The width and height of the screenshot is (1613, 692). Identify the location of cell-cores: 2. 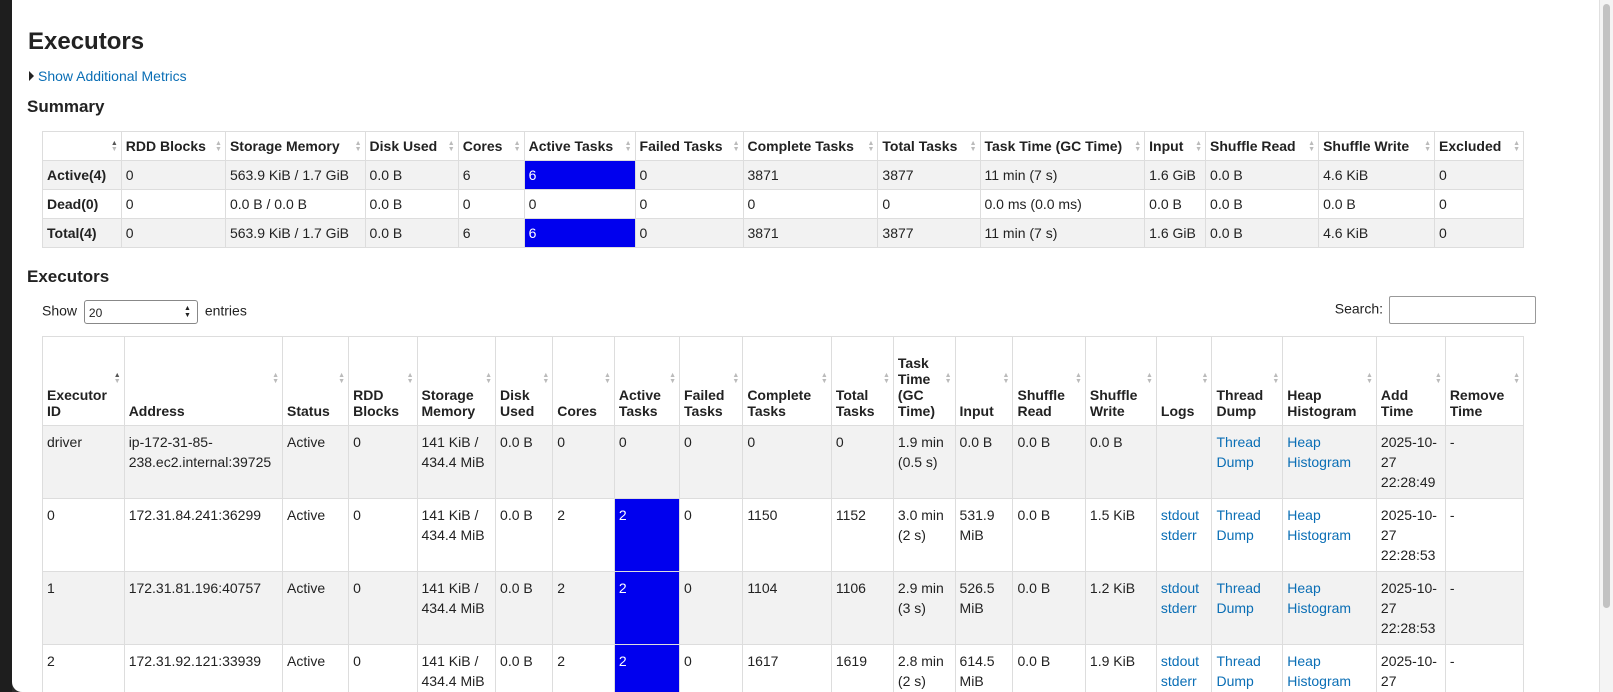
(583, 608).